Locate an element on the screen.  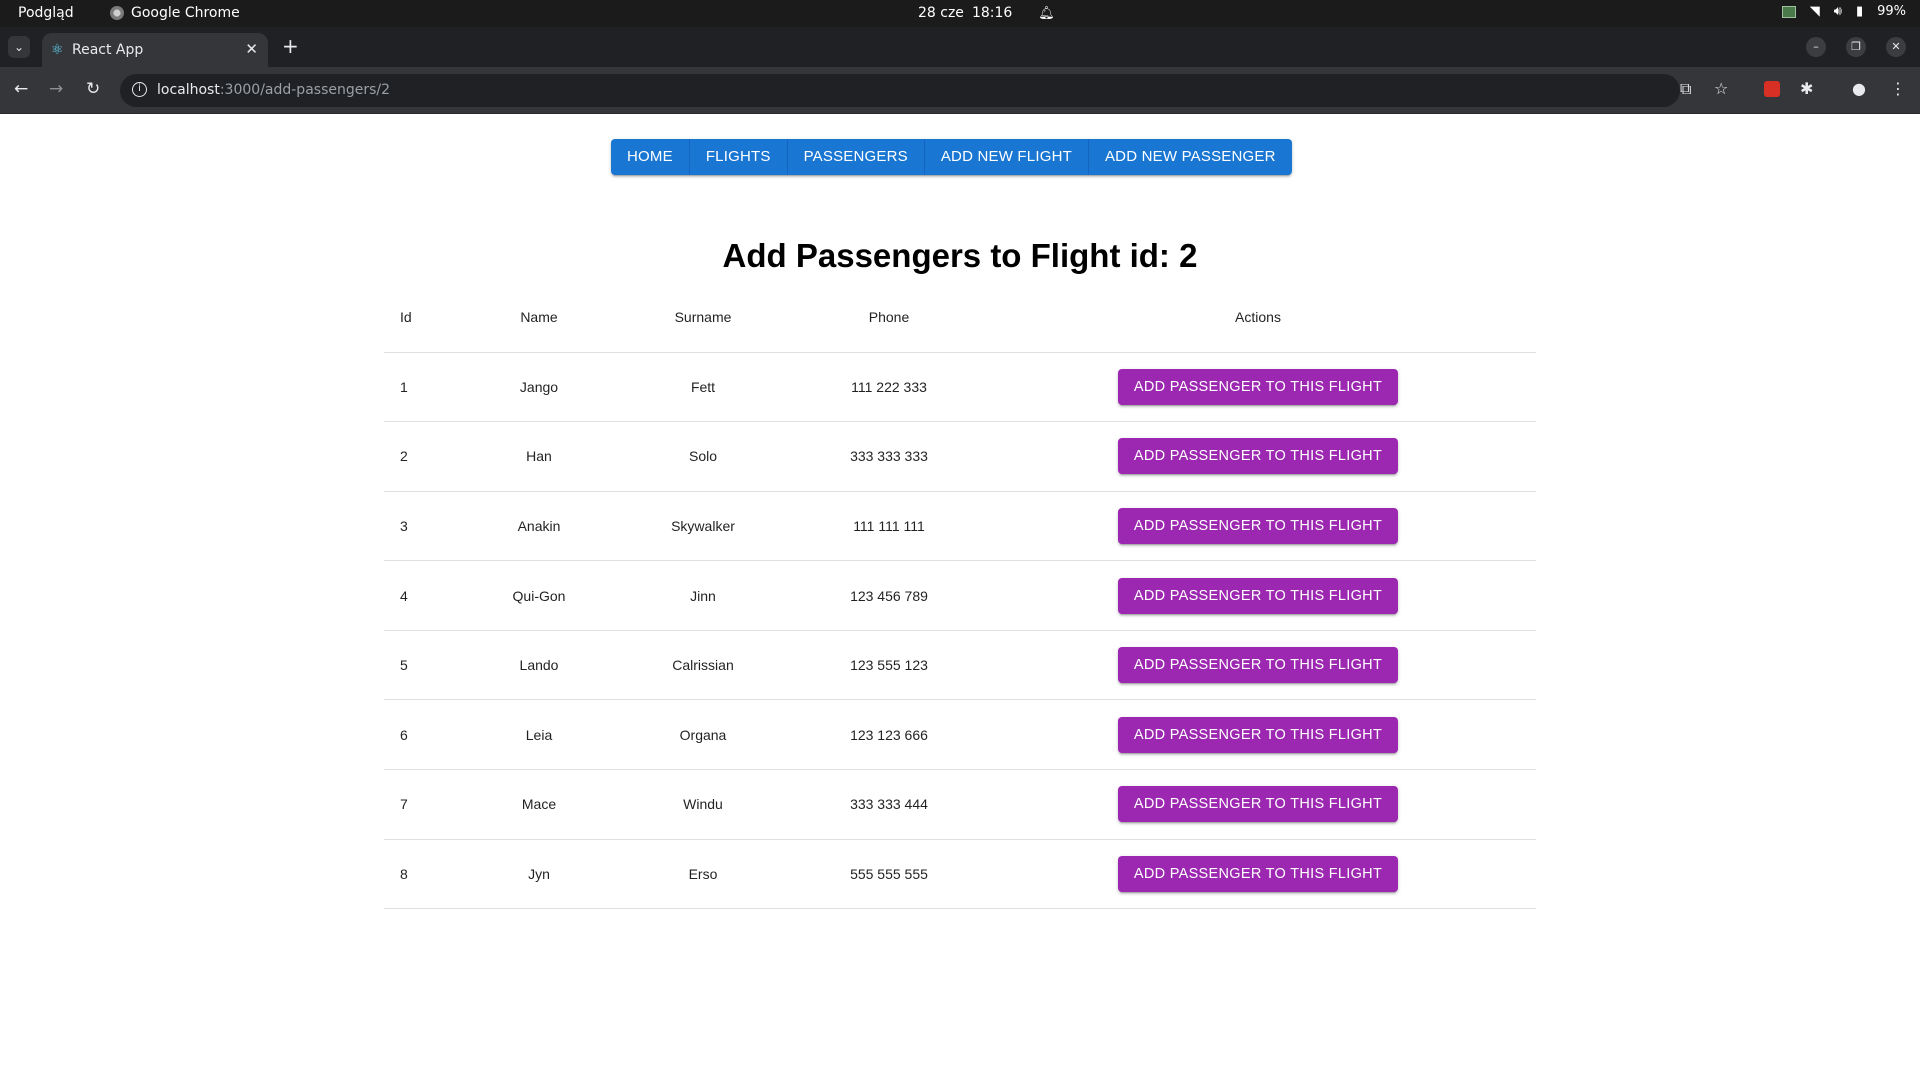
new-tab-plus-icon: + is located at coordinates (290, 46).